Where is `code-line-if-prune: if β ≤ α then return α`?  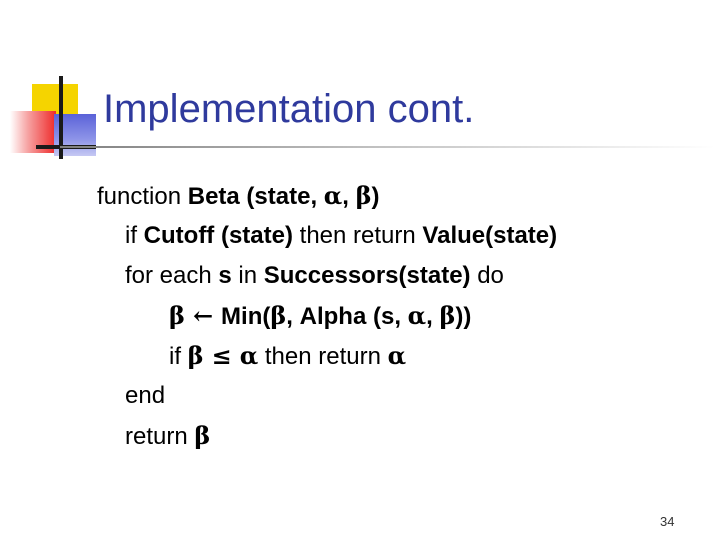
code-line-if-prune: if β ≤ α then return α is located at coordinates (287, 356).